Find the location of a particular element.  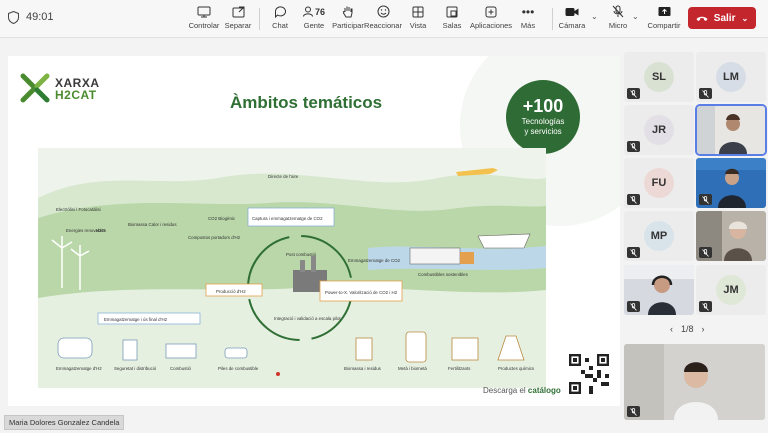

page-indicator: 1/8 is located at coordinates (687, 329).